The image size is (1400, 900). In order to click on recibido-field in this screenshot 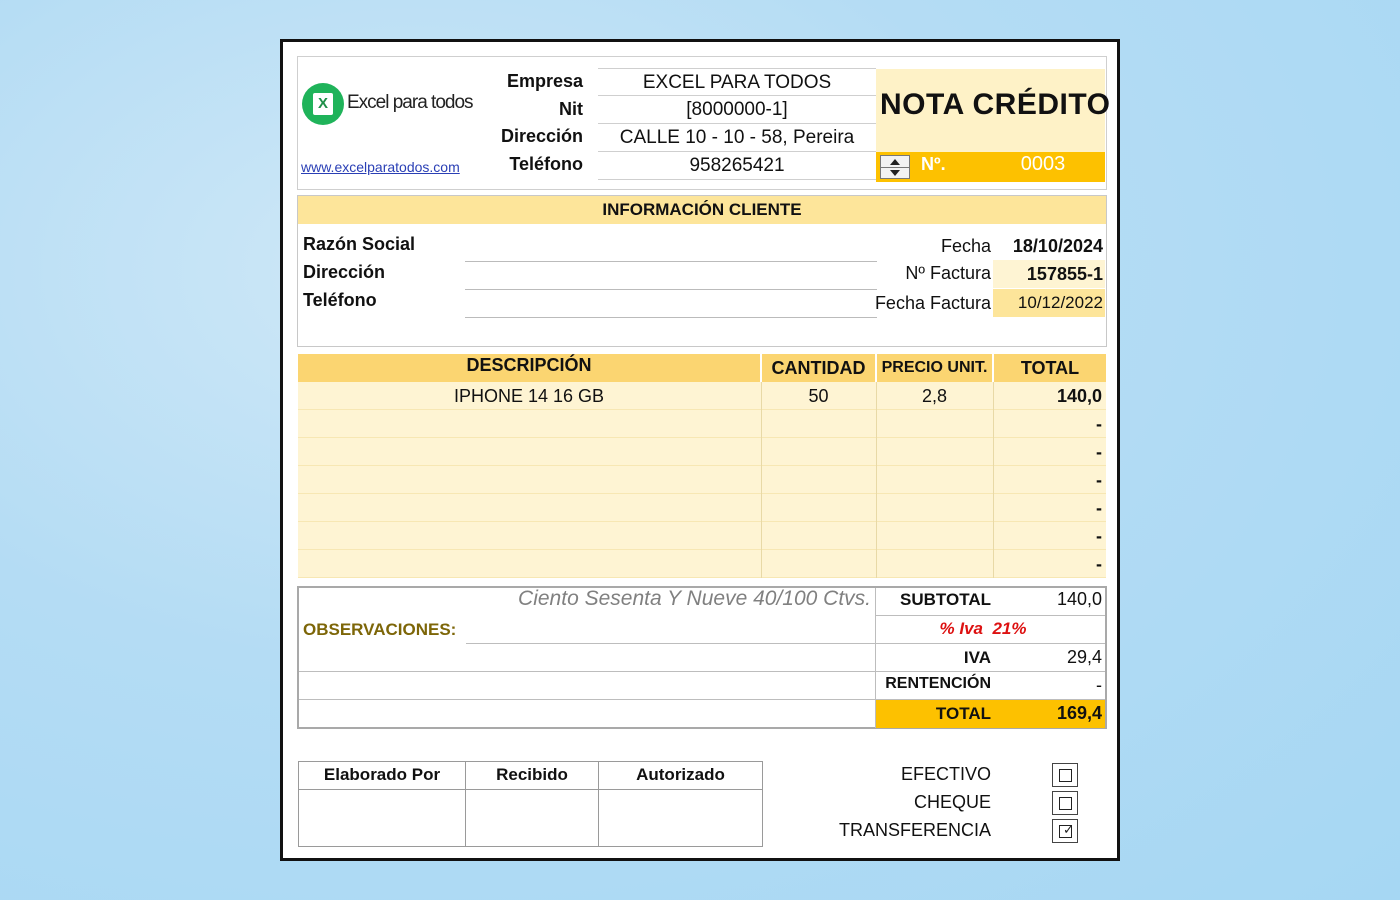, I will do `click(532, 818)`.